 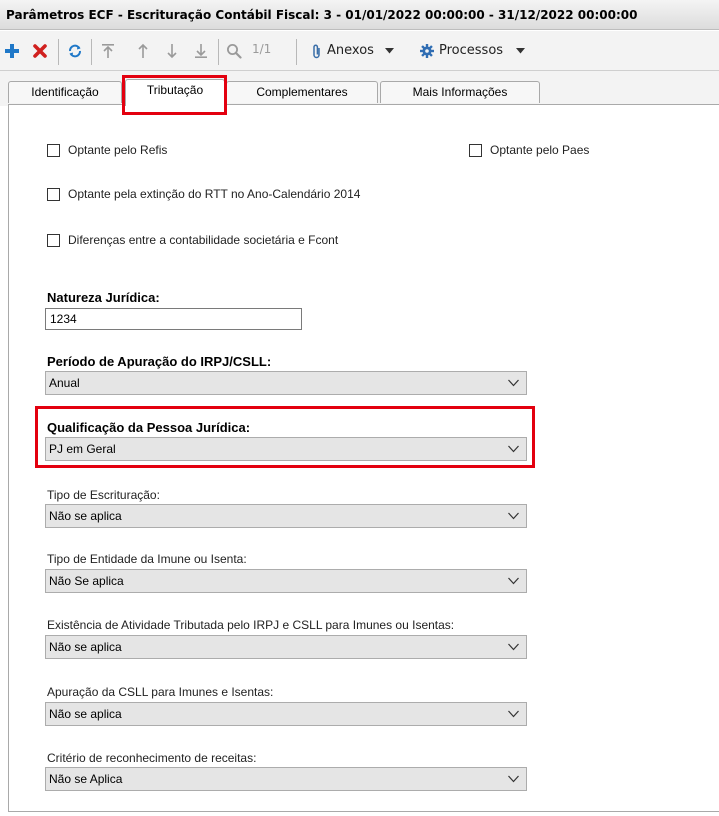 What do you see at coordinates (286, 714) in the screenshot?
I see `apuracao-csll-select: Não se aplica` at bounding box center [286, 714].